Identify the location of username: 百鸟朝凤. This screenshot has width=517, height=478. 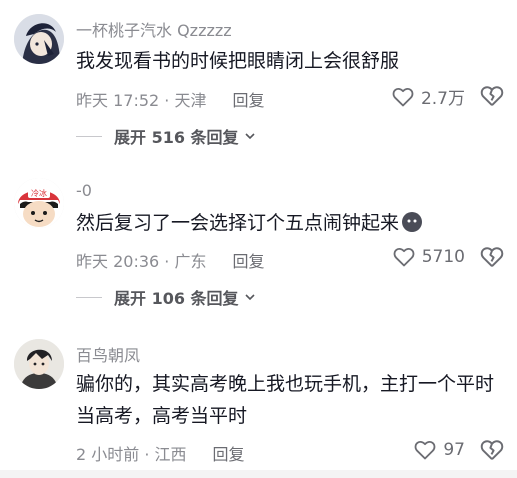
(108, 354).